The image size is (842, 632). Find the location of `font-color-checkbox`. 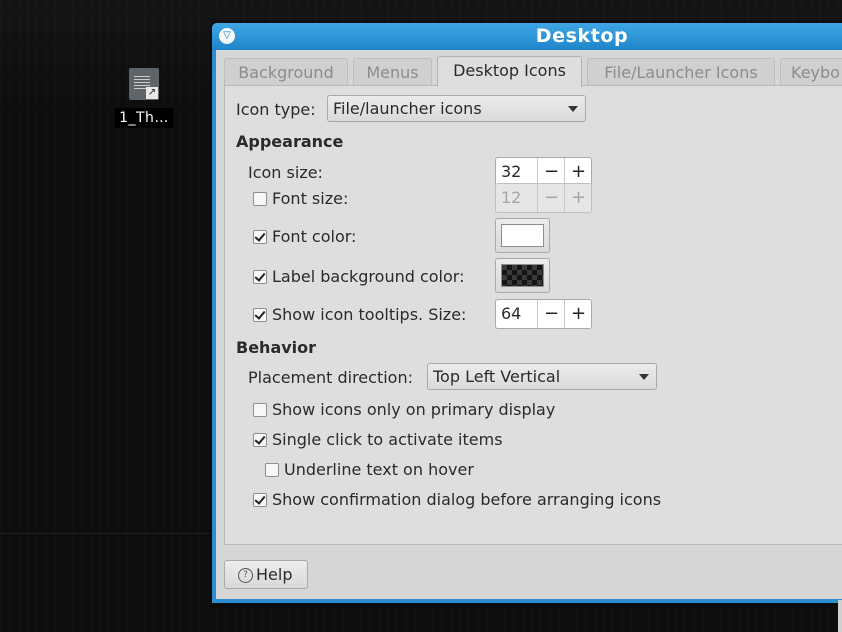

font-color-checkbox is located at coordinates (260, 237).